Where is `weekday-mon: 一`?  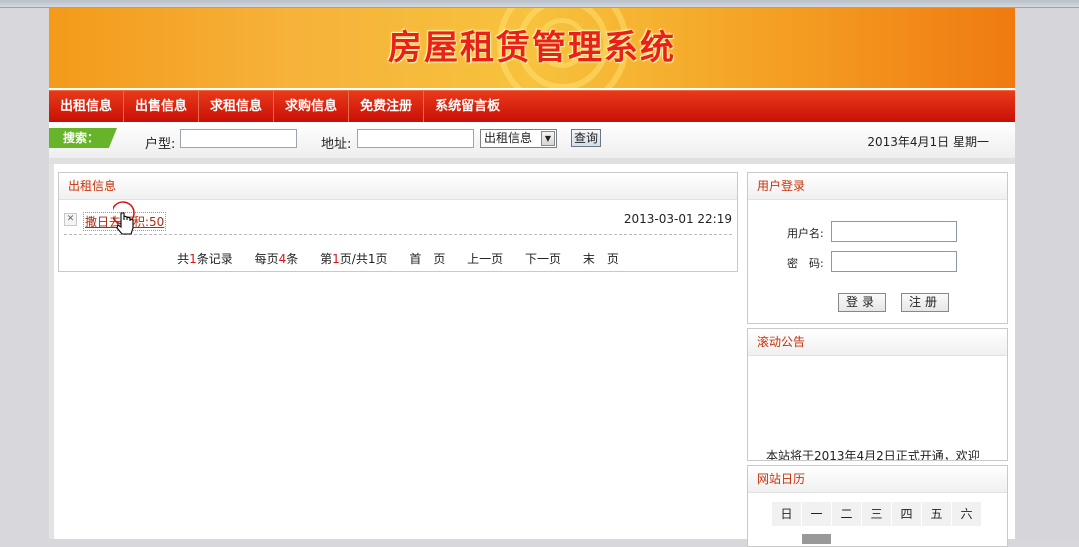
weekday-mon: 一 is located at coordinates (816, 514).